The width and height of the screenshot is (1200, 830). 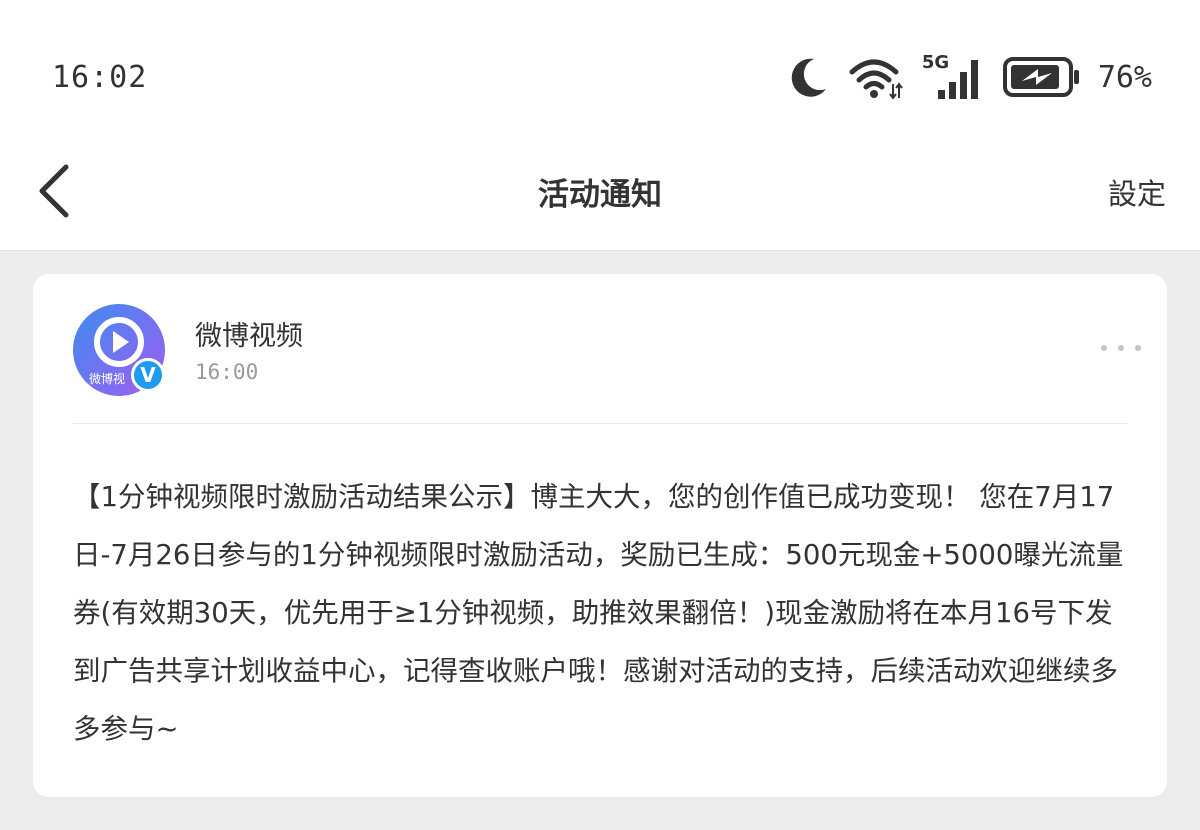 I want to click on settings-button: 設定, so click(x=1137, y=192).